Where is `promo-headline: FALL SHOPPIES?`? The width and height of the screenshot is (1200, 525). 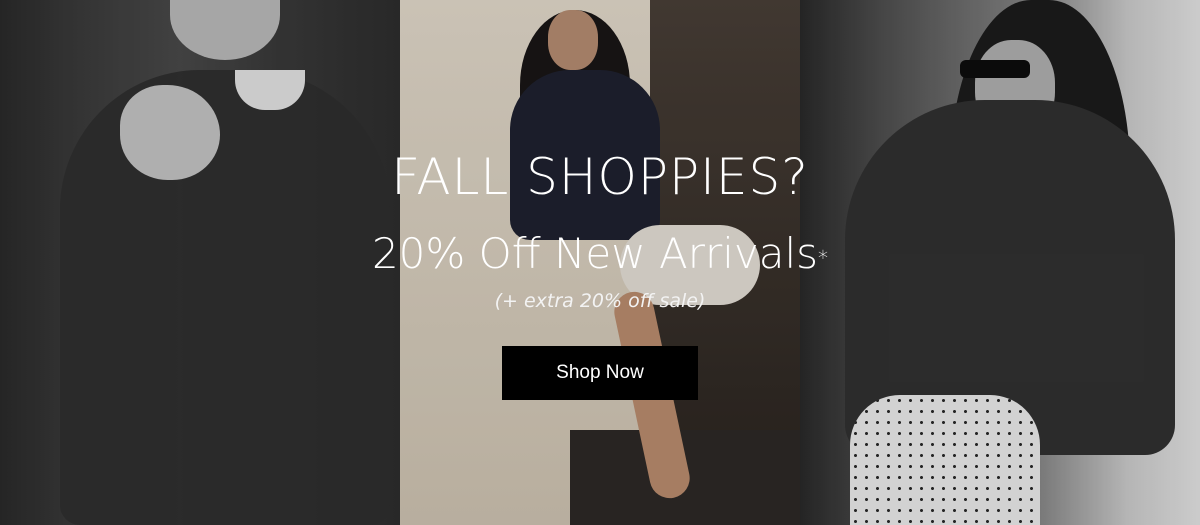 promo-headline: FALL SHOPPIES? is located at coordinates (600, 177).